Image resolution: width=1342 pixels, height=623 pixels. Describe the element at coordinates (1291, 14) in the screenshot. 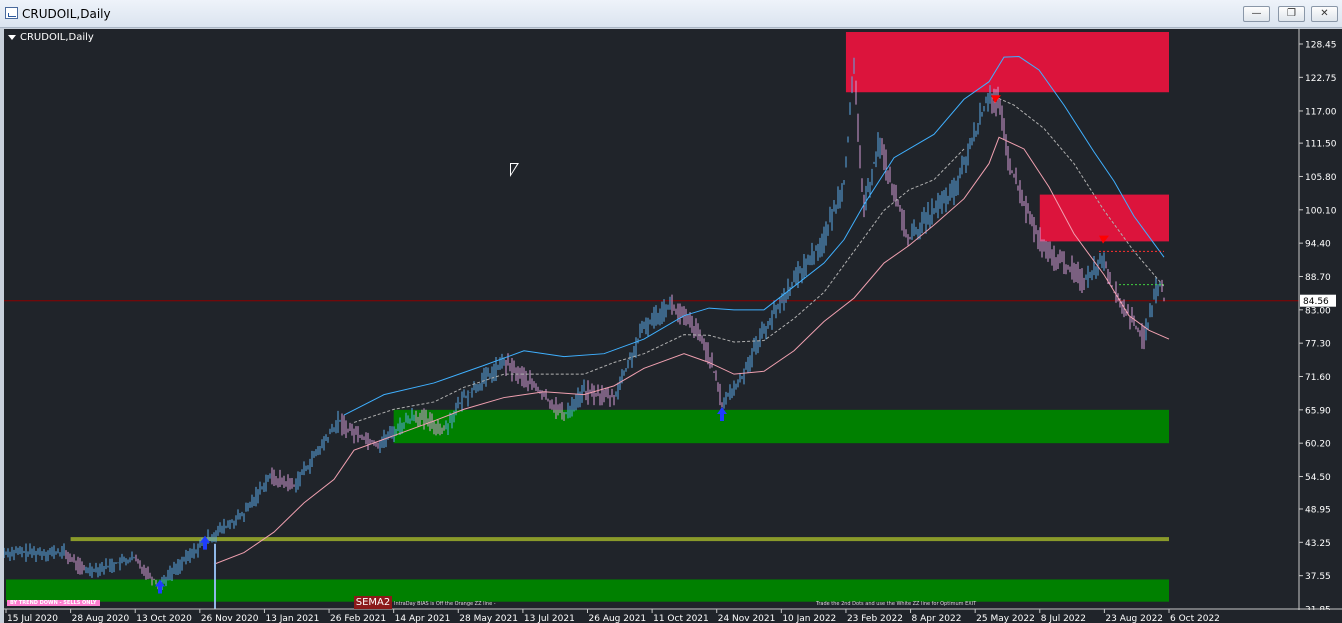

I see `maximize-button: ❐` at that location.